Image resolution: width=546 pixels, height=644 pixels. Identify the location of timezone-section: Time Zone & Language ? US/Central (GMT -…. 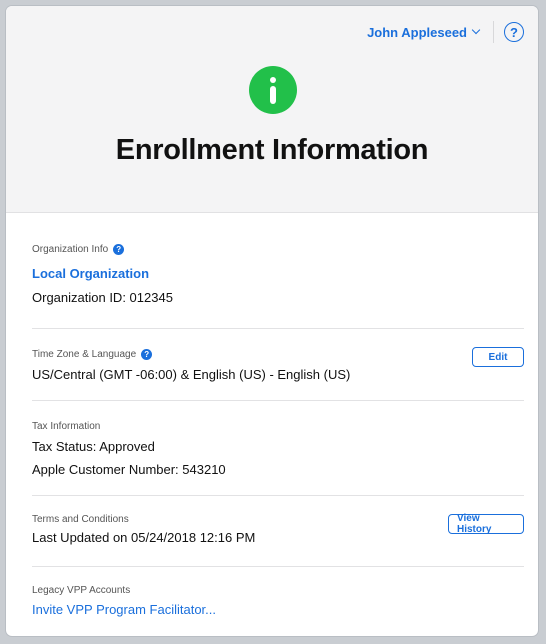
(278, 365).